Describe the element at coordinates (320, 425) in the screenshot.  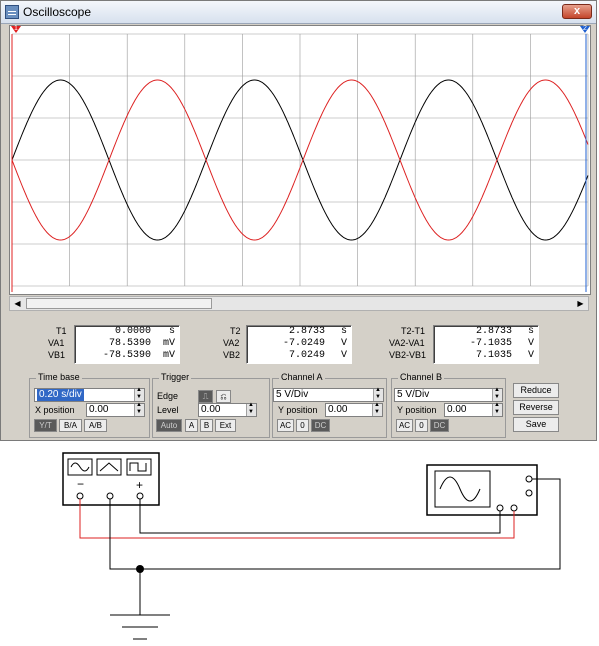
I see `channel-a-dc-button: DC` at that location.